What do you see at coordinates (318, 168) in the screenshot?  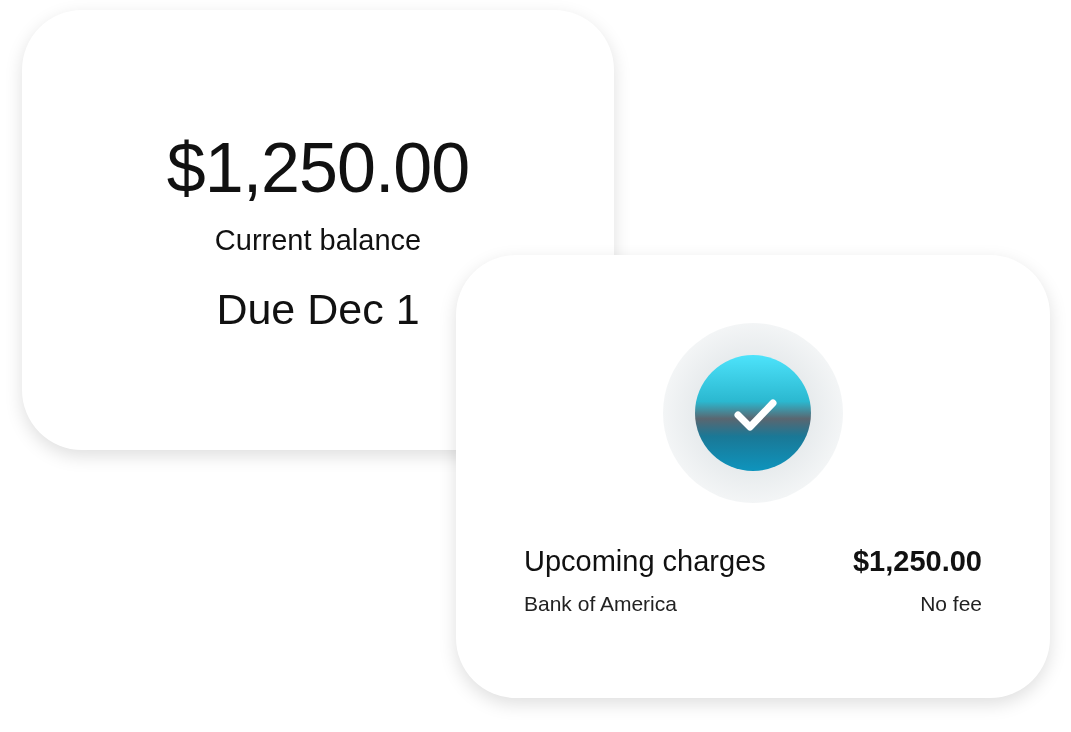 I see `balance-amount: $1,250.00` at bounding box center [318, 168].